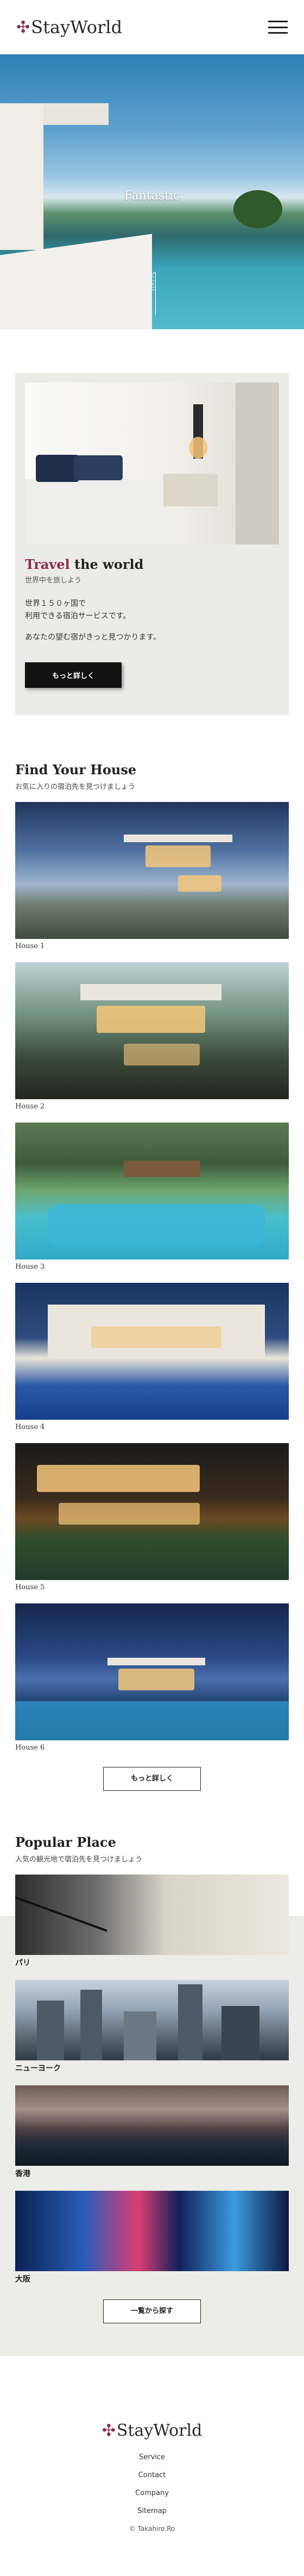 The height and width of the screenshot is (2576, 304). I want to click on house-caption: House 4, so click(30, 1427).